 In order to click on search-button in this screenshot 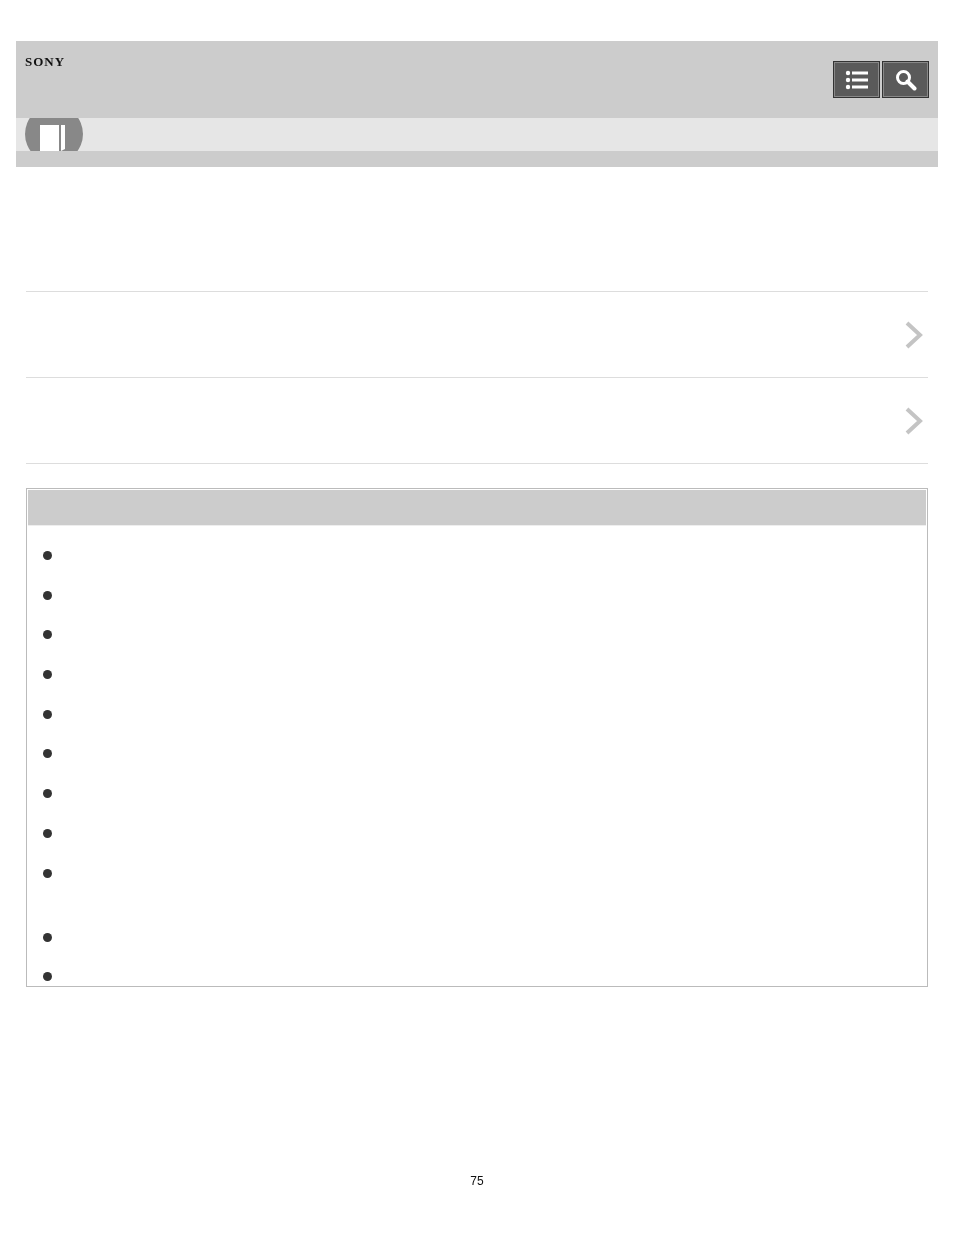, I will do `click(905, 79)`.